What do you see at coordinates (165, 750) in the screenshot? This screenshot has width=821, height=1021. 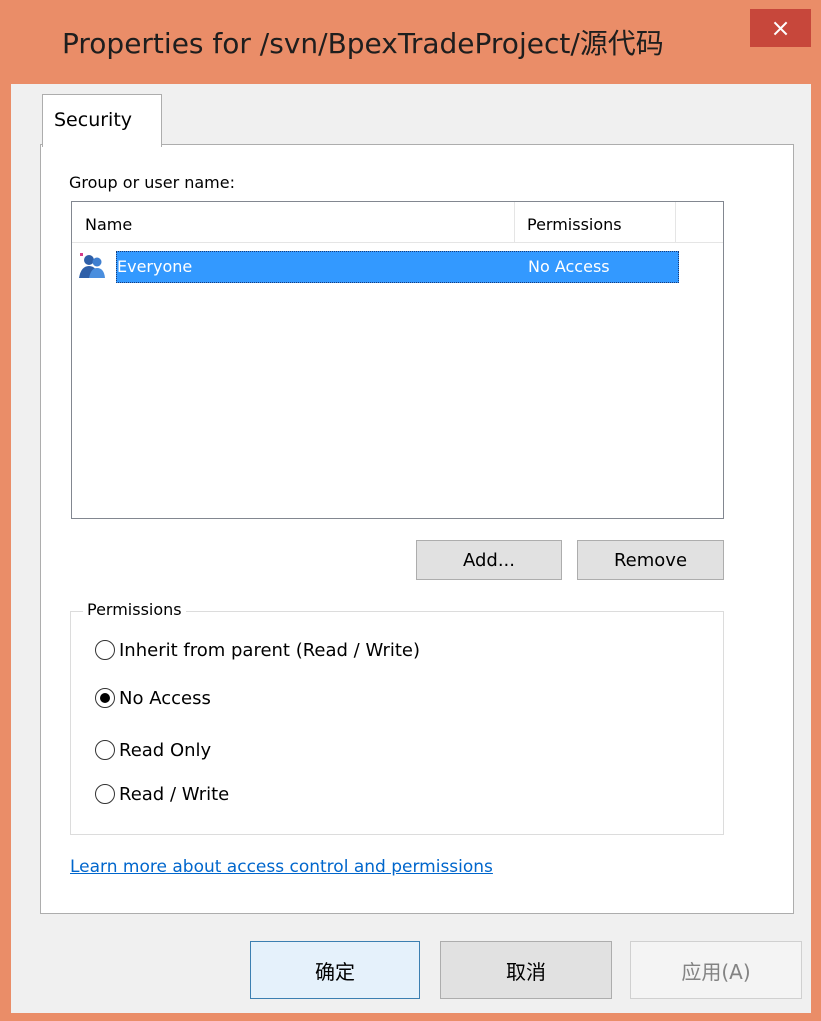 I see `radio-read-only-label: Read Only` at bounding box center [165, 750].